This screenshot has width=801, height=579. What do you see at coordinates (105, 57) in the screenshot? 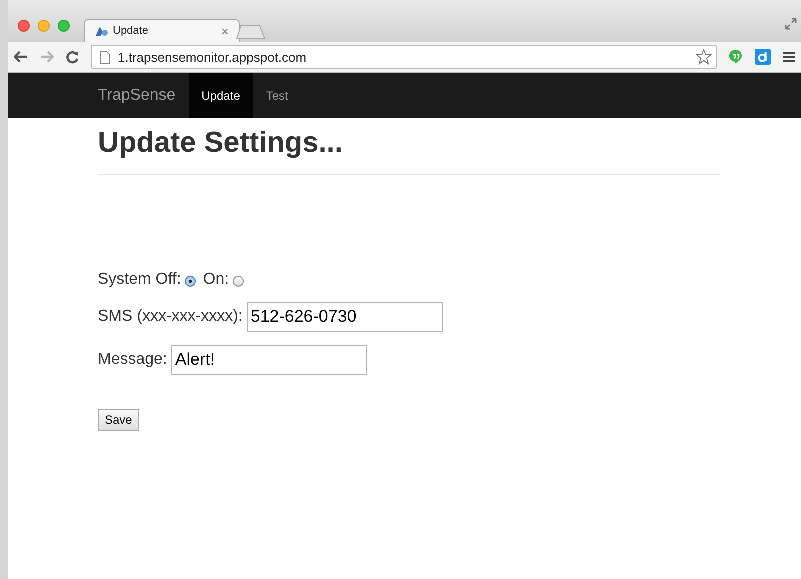
I see `page-icon` at bounding box center [105, 57].